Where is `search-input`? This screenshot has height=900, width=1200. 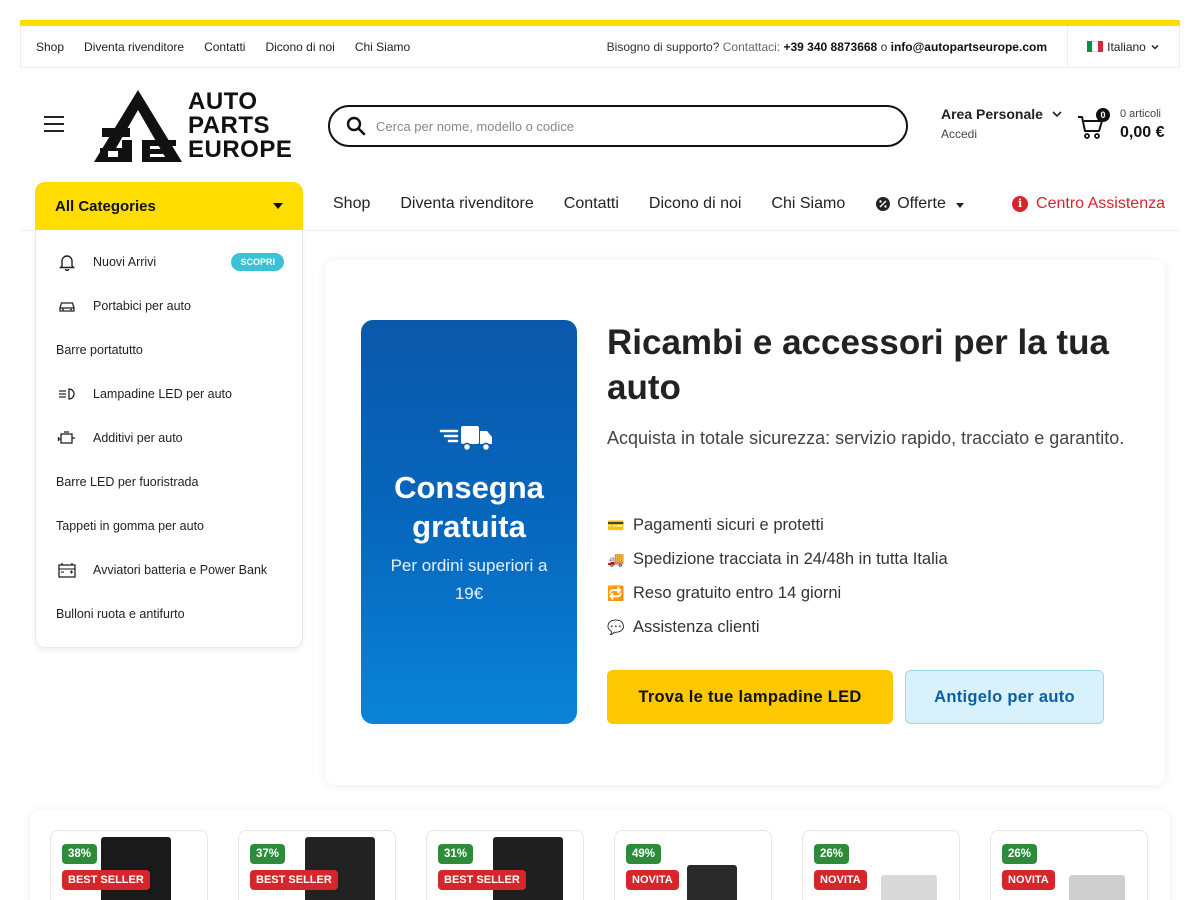
search-input is located at coordinates (616, 126).